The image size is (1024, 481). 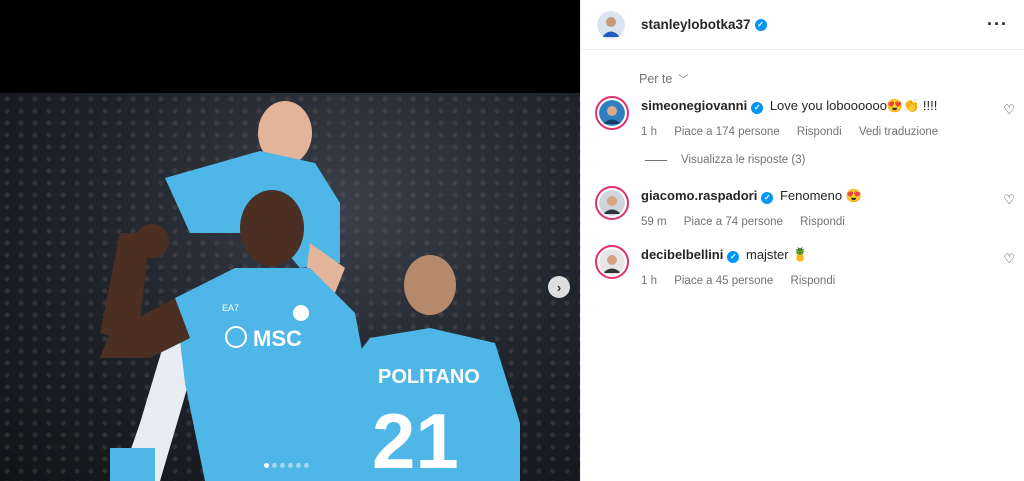 What do you see at coordinates (696, 24) in the screenshot?
I see `author-username: stanleylobotka37` at bounding box center [696, 24].